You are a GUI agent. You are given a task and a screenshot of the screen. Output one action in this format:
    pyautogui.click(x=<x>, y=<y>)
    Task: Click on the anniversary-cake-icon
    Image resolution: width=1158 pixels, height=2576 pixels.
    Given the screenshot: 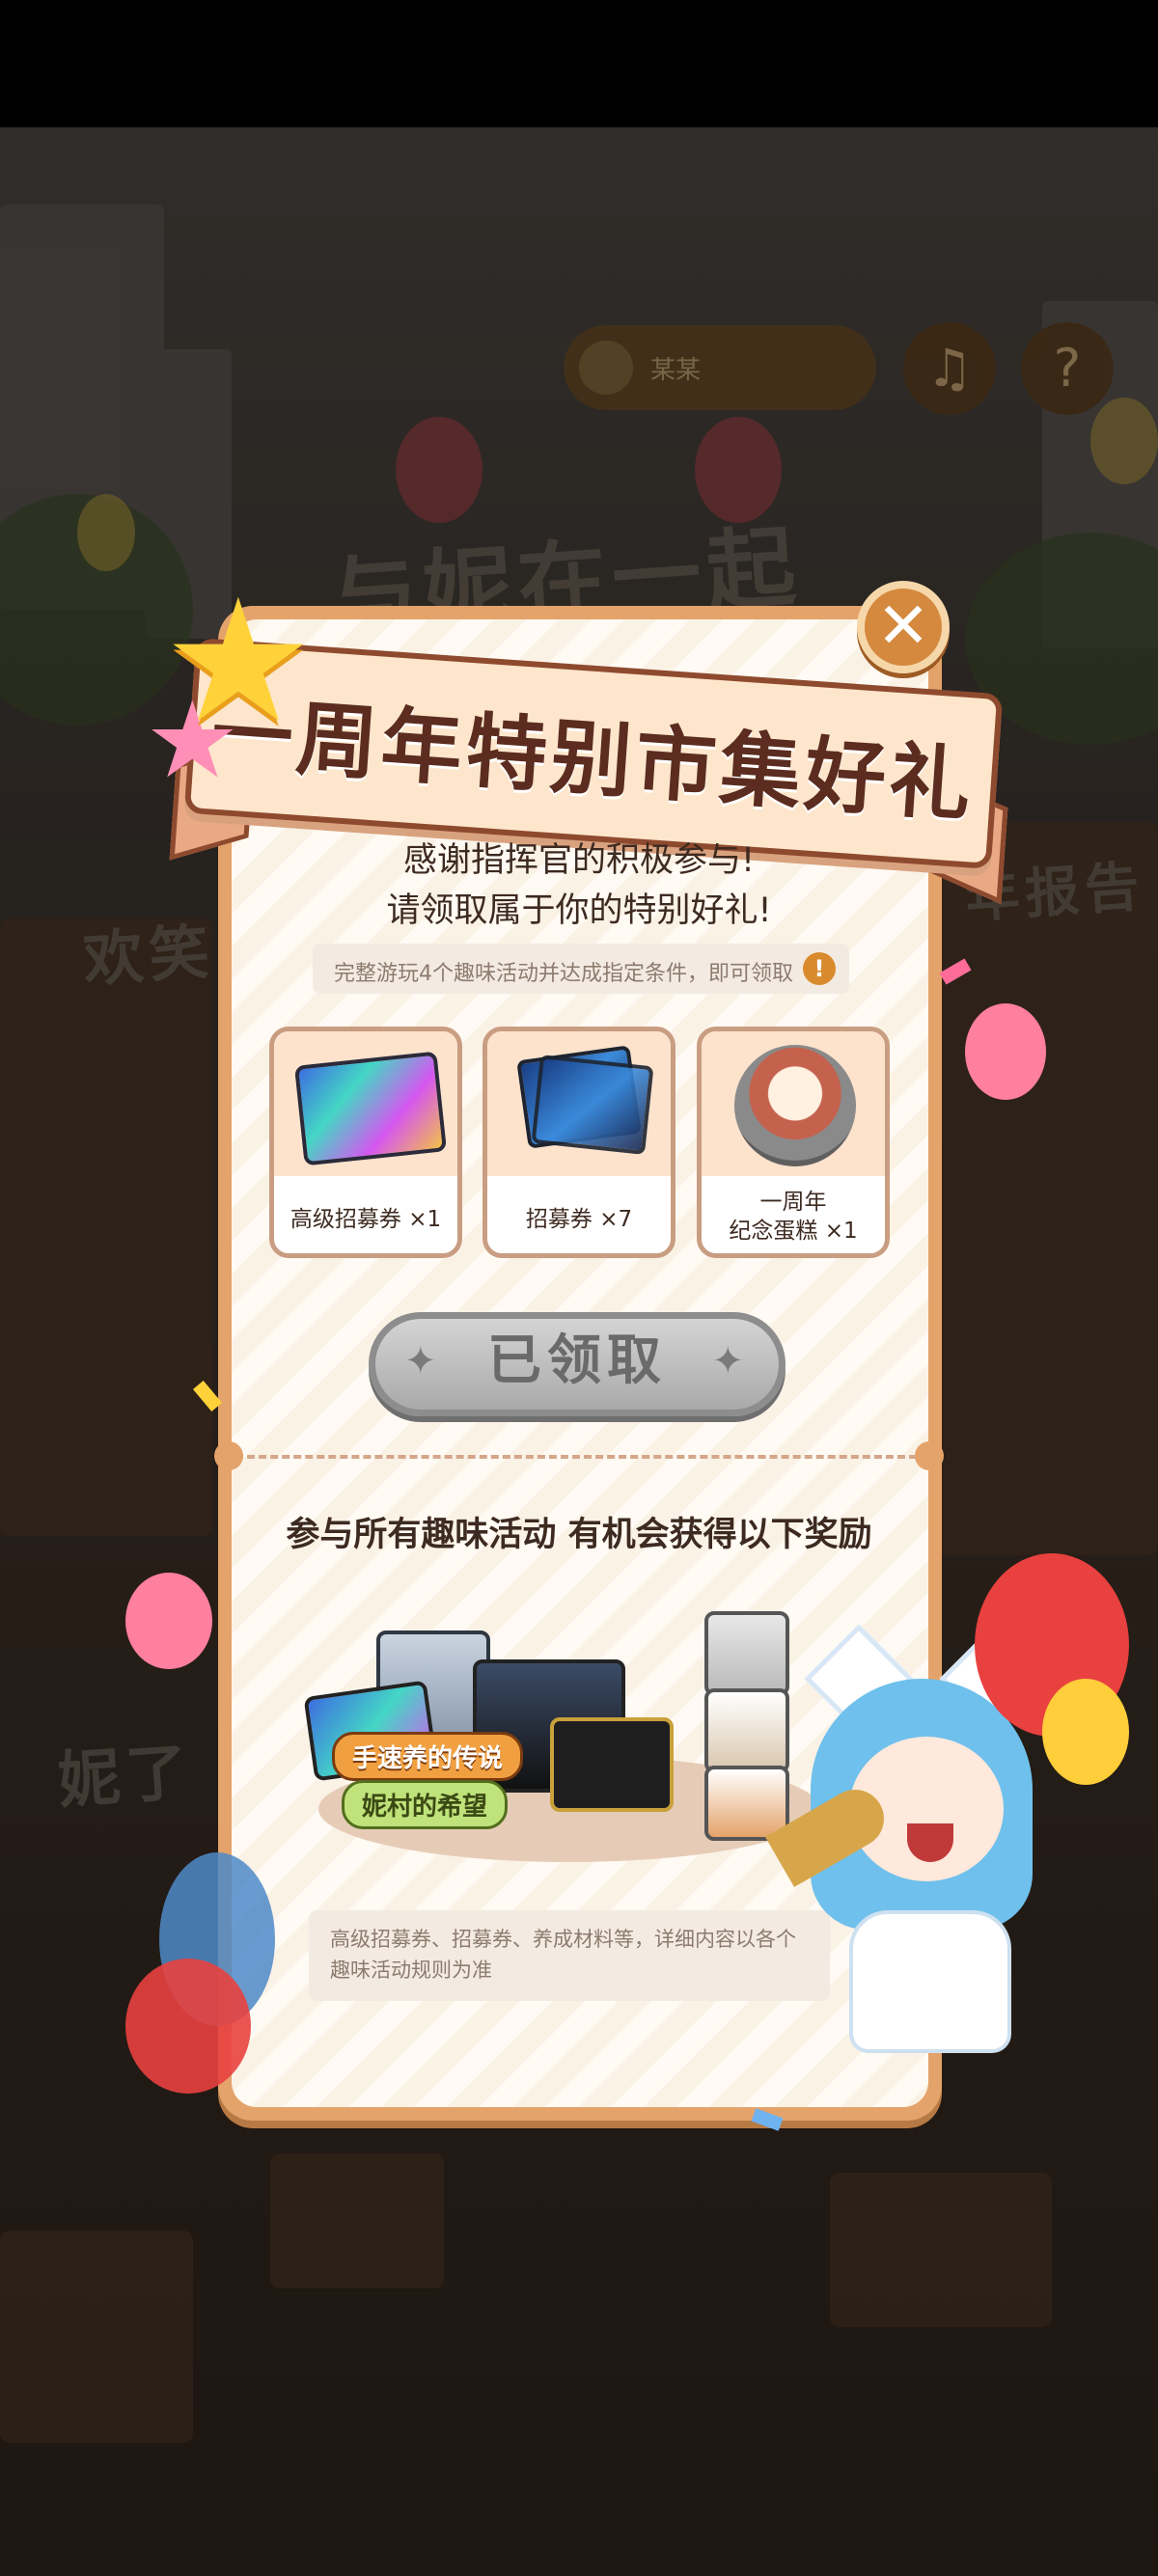 What is the action you would take?
    pyautogui.click(x=795, y=1106)
    